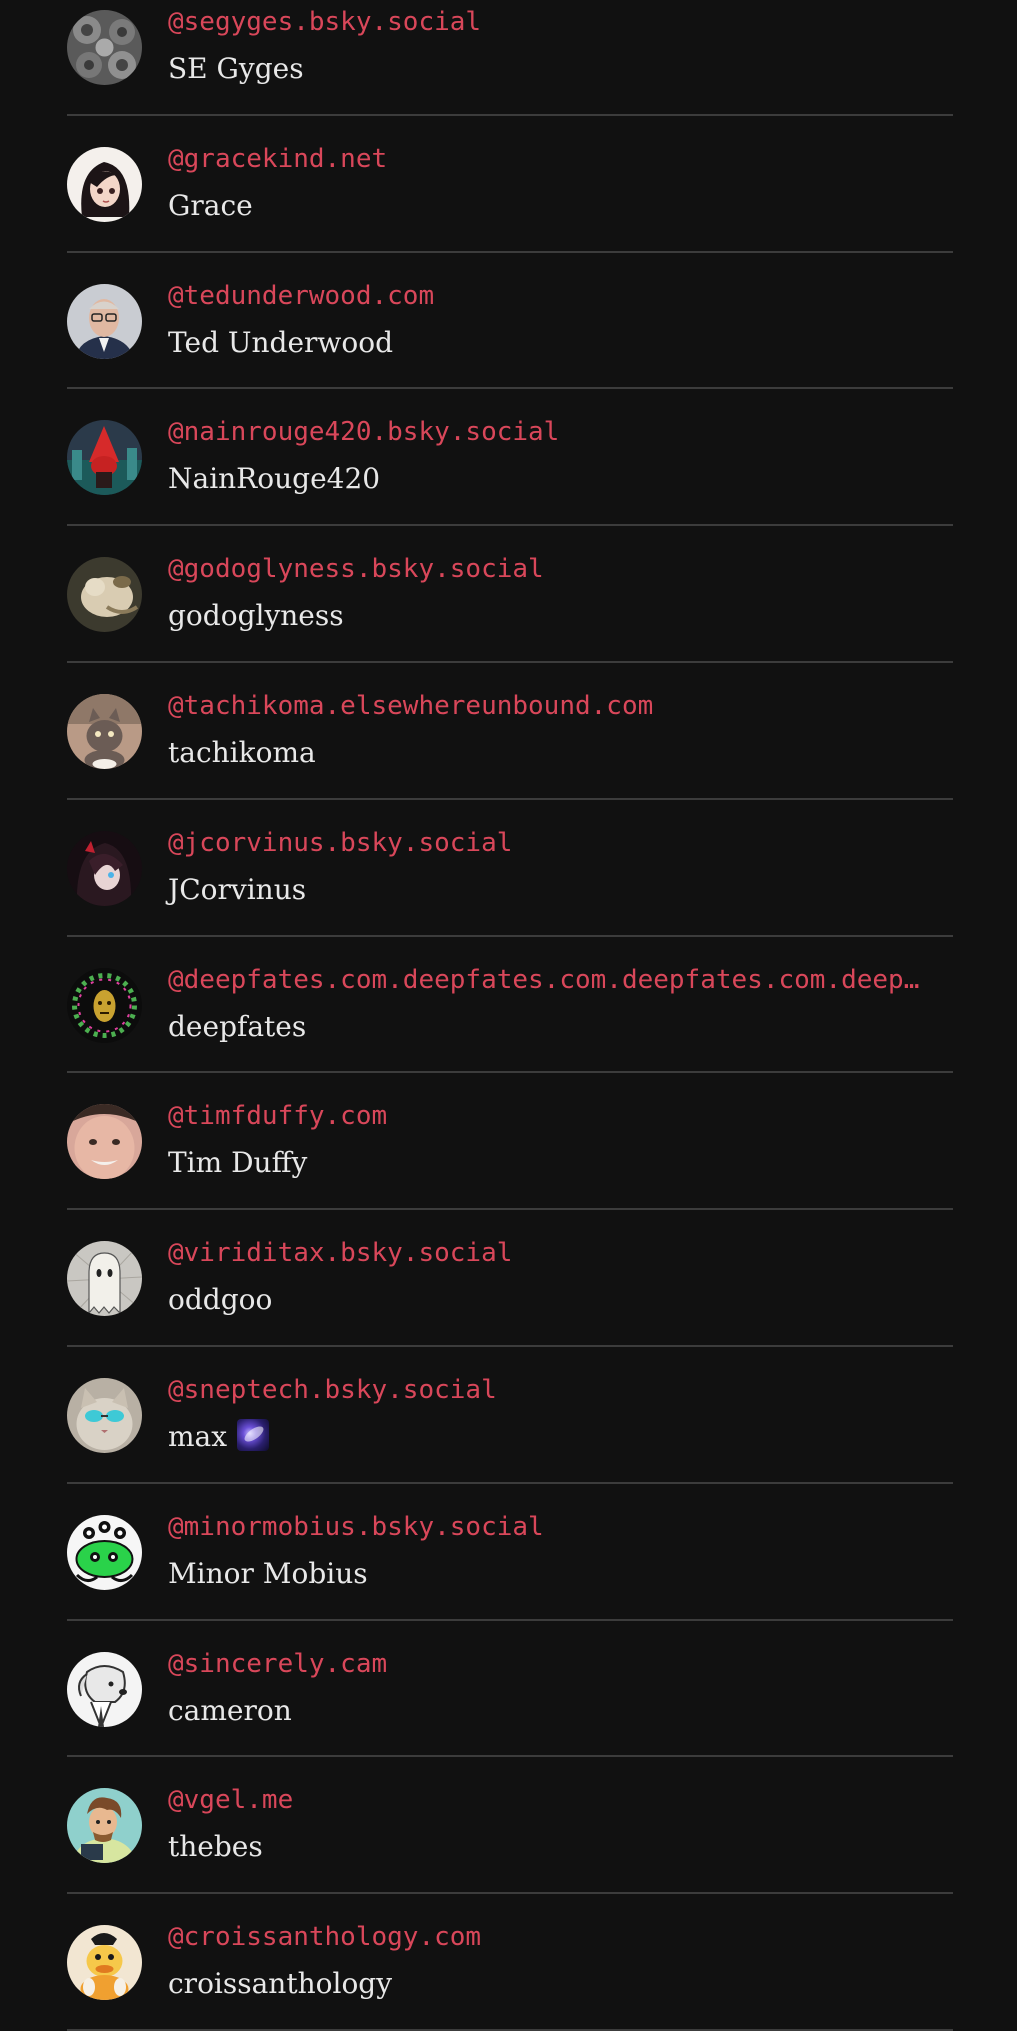  I want to click on list-item: @gracekind.net Grace, so click(510, 184).